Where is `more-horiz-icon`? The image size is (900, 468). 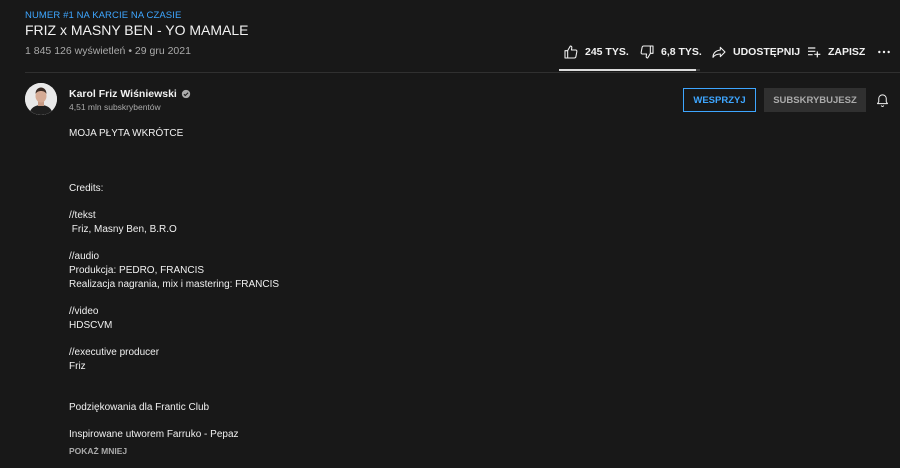 more-horiz-icon is located at coordinates (884, 52).